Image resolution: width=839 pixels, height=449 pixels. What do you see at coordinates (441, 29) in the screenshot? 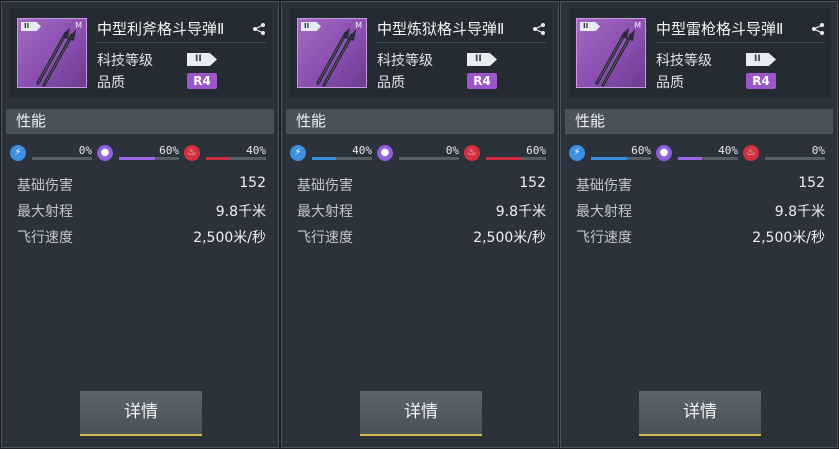
I see `missile-title: 中型炼狱格斗导弹Ⅱ` at bounding box center [441, 29].